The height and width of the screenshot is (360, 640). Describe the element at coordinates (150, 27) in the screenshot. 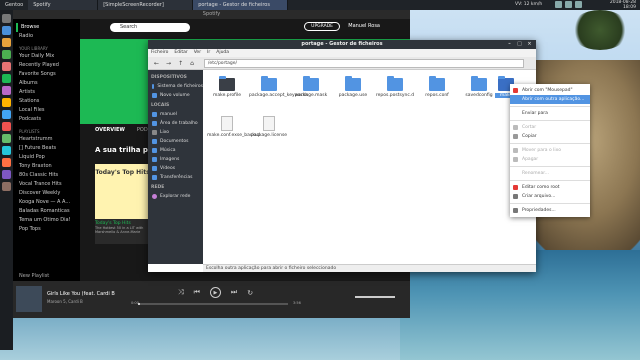

I see `search-input: Search` at that location.